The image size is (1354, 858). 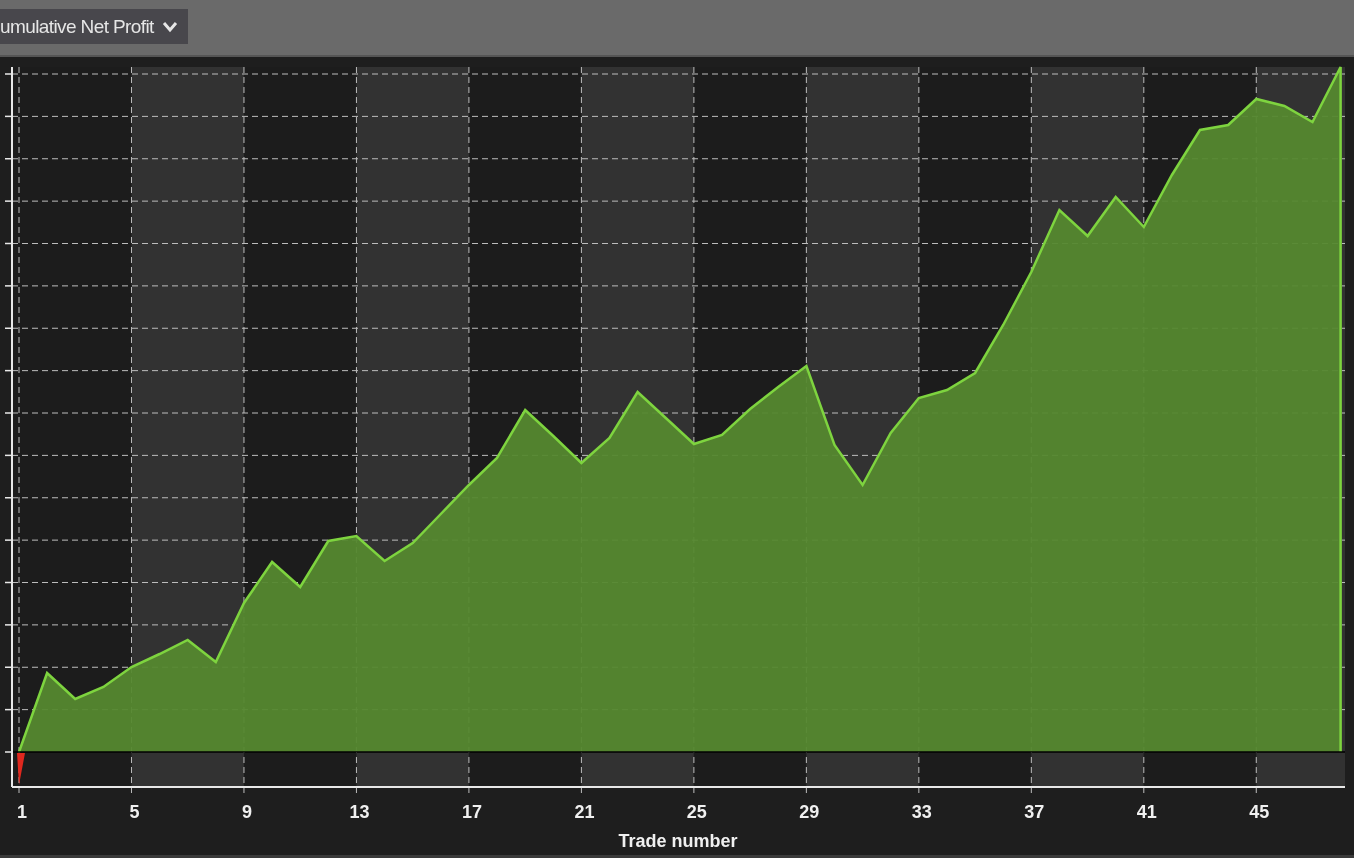 What do you see at coordinates (678, 841) in the screenshot?
I see `x-axis-title: Trade number` at bounding box center [678, 841].